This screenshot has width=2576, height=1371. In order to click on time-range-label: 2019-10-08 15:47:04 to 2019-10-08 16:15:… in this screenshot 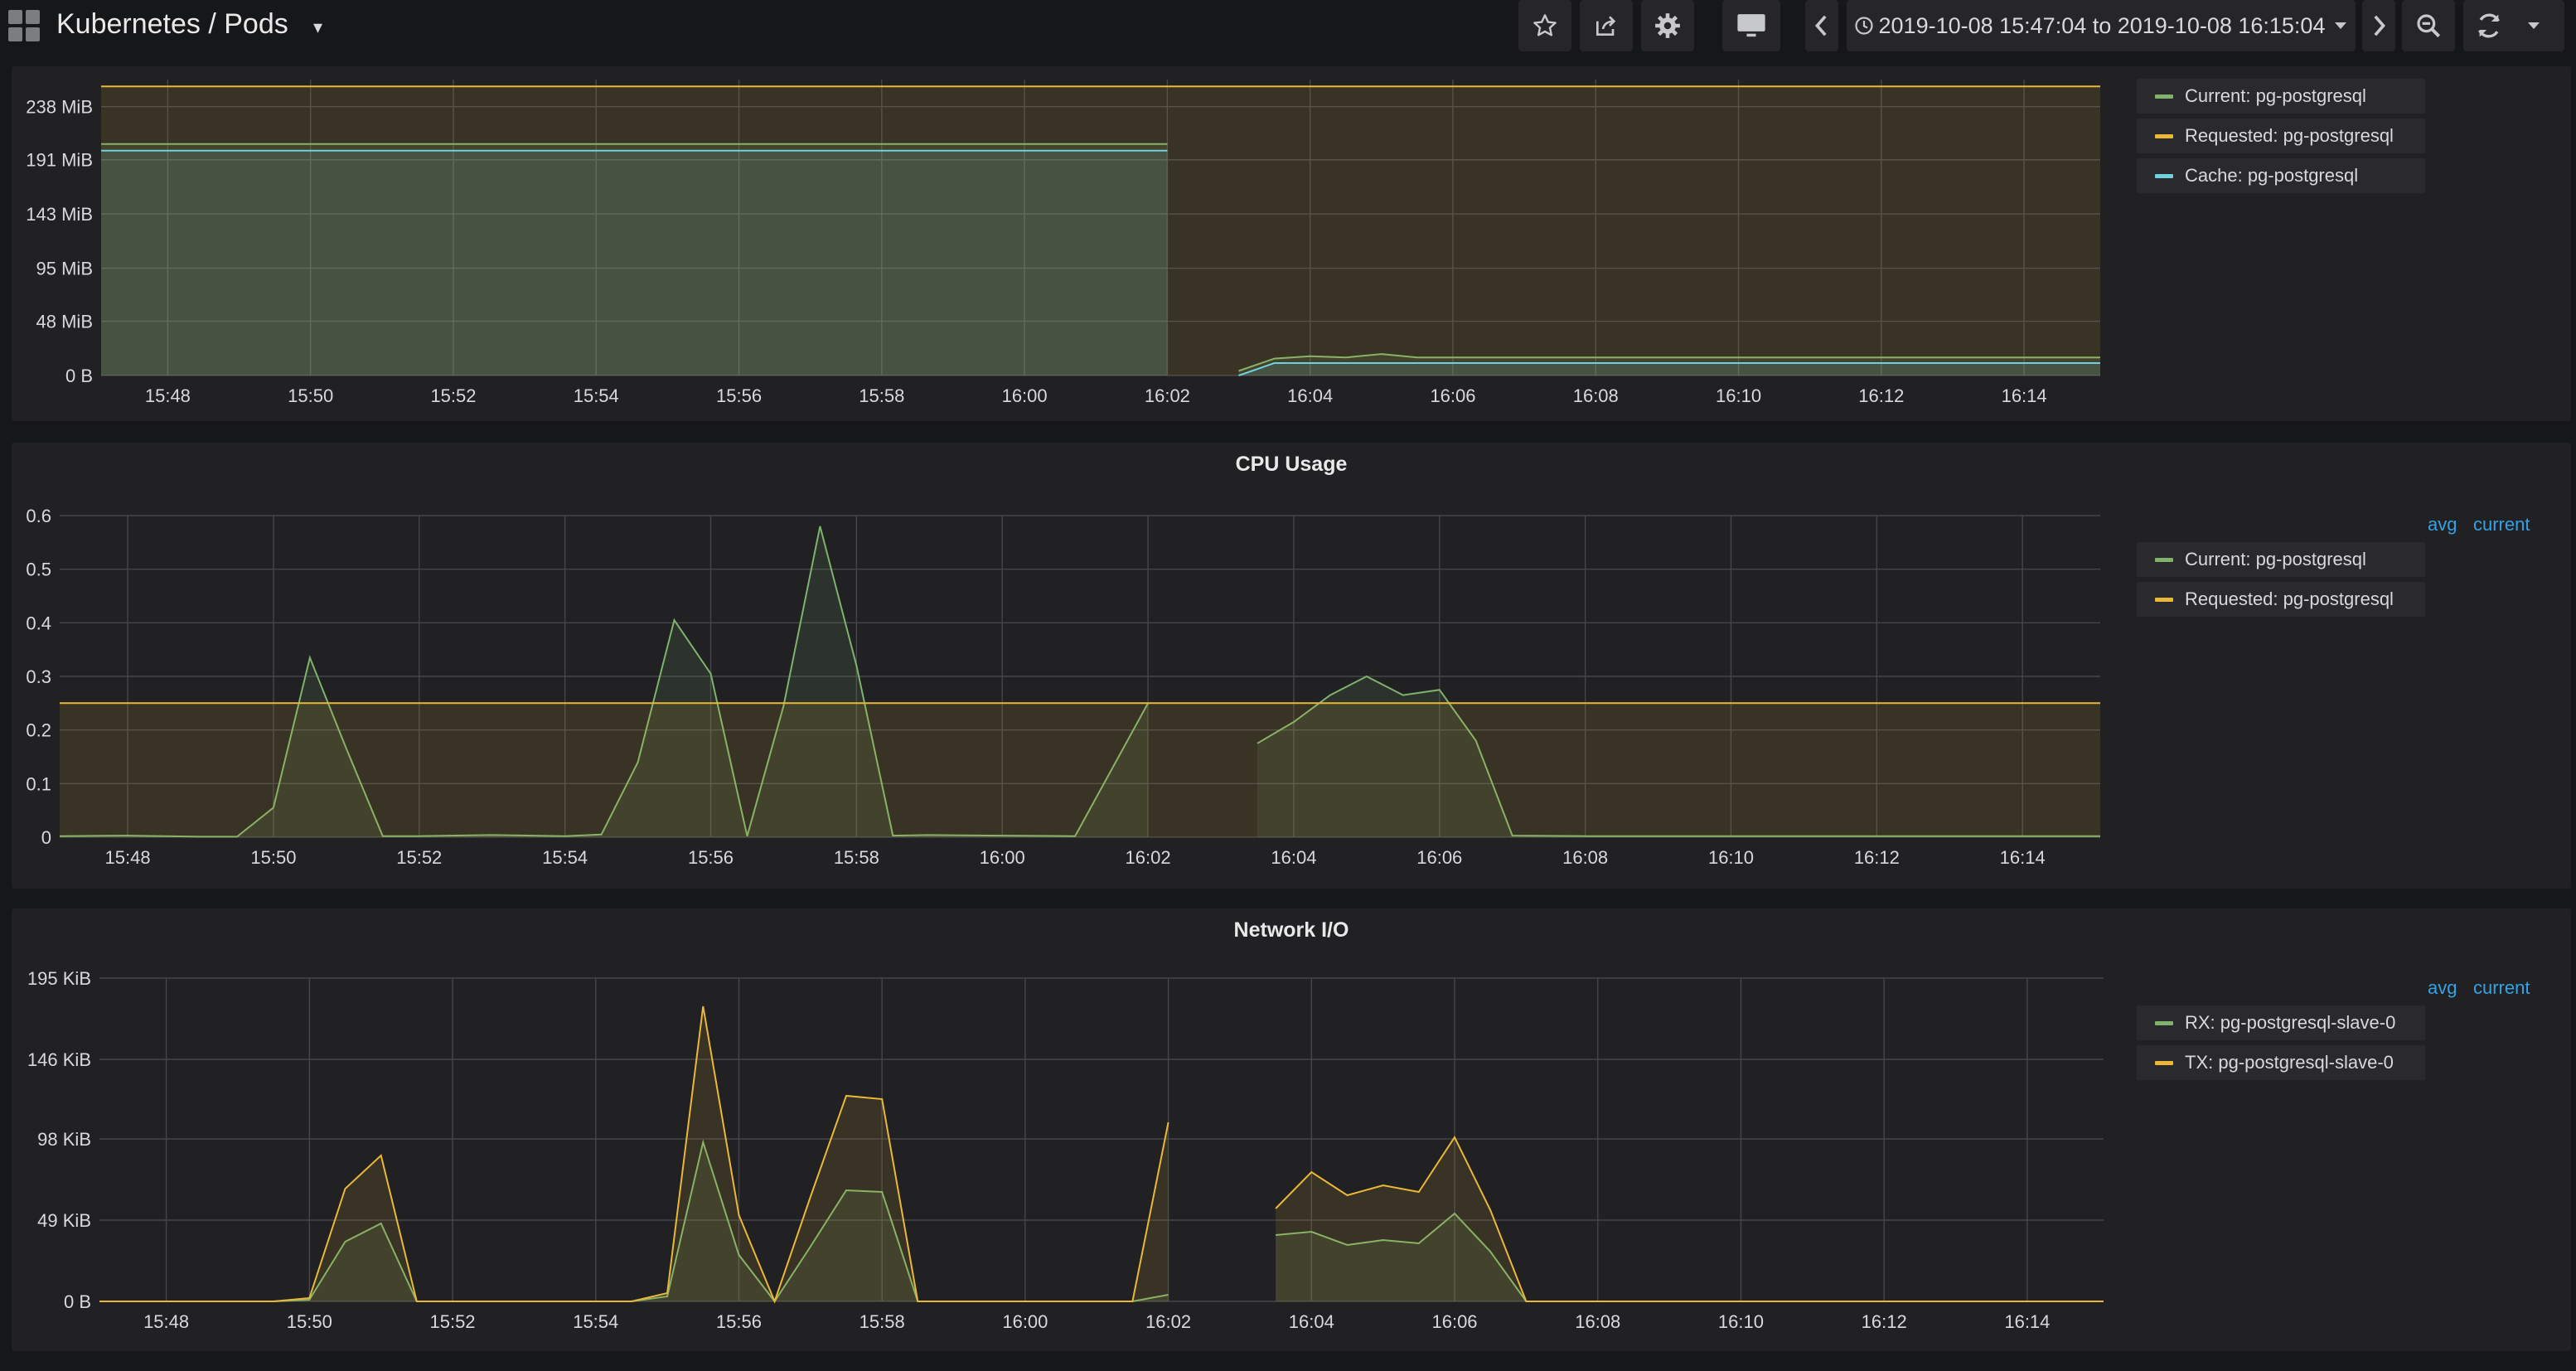, I will do `click(2102, 25)`.